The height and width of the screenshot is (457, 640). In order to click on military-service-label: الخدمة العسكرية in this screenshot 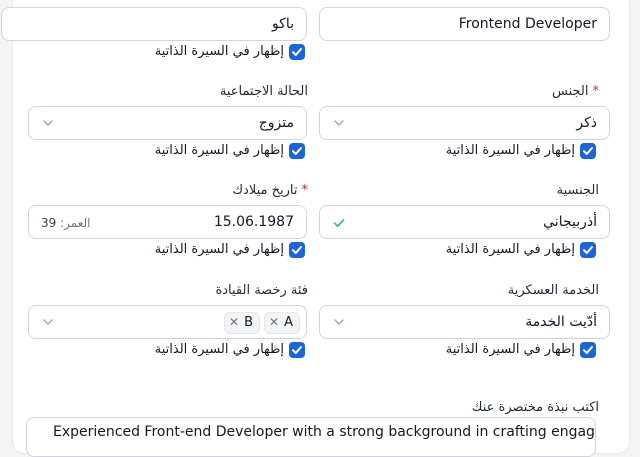, I will do `click(553, 290)`.